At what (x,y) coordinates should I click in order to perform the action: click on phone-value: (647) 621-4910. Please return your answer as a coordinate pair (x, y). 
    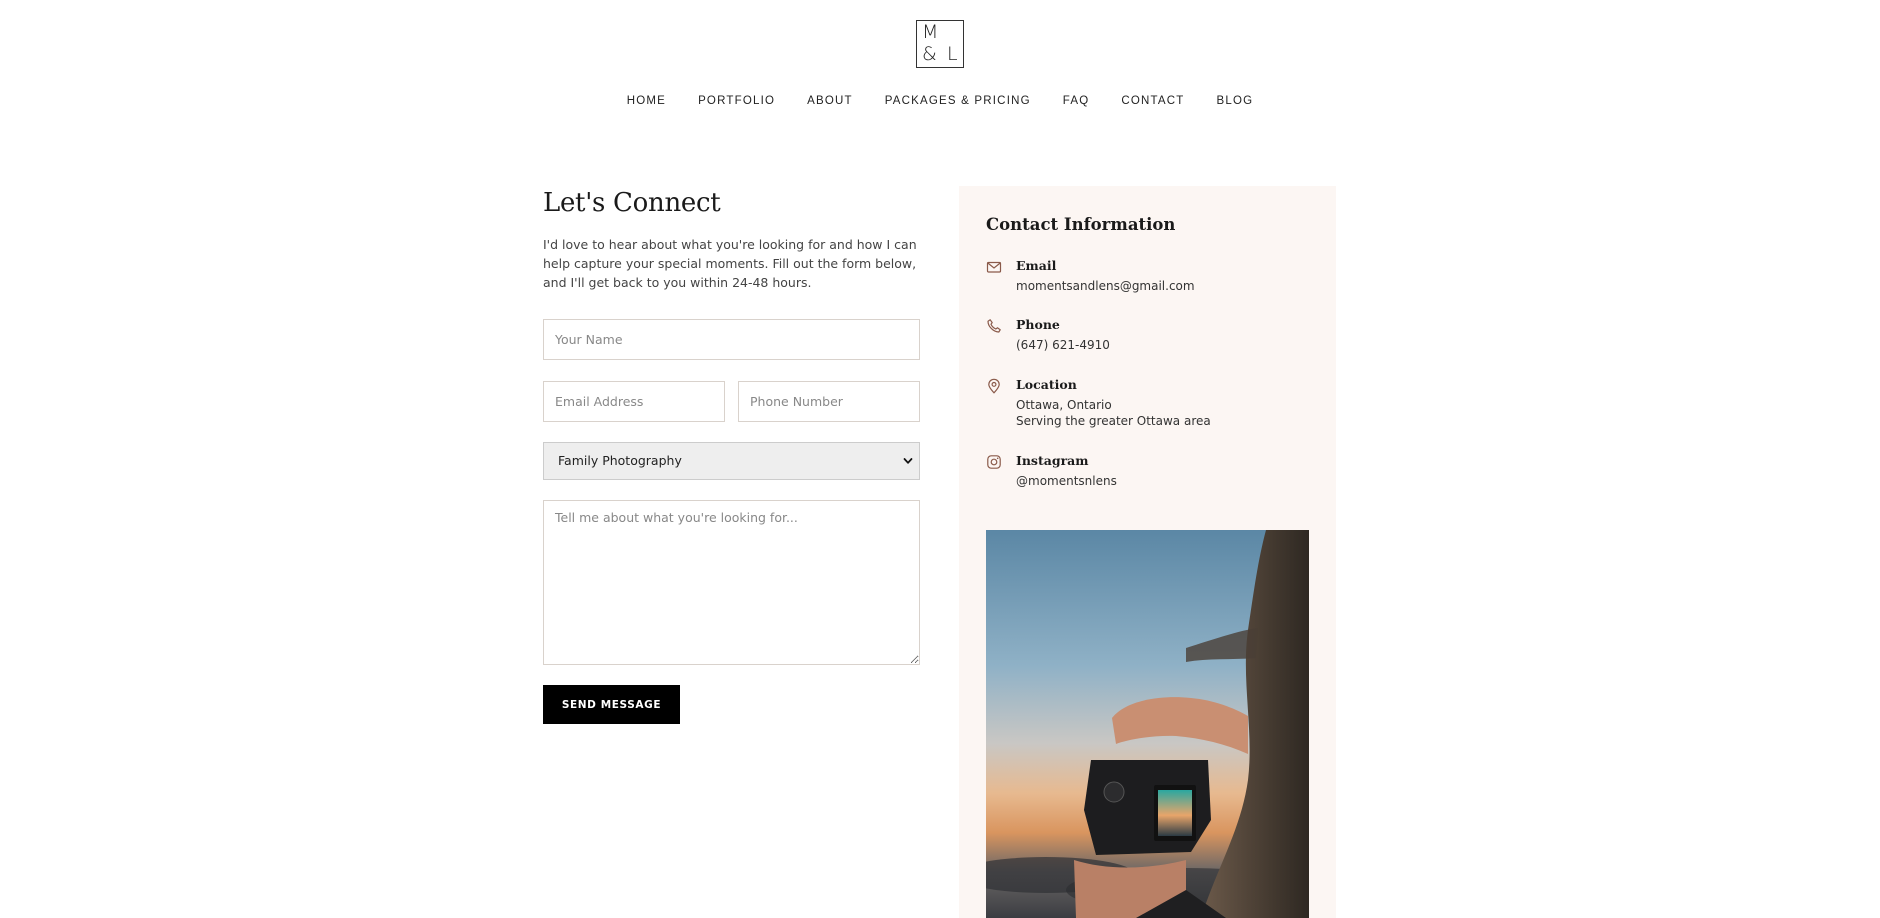
    Looking at the image, I should click on (1063, 345).